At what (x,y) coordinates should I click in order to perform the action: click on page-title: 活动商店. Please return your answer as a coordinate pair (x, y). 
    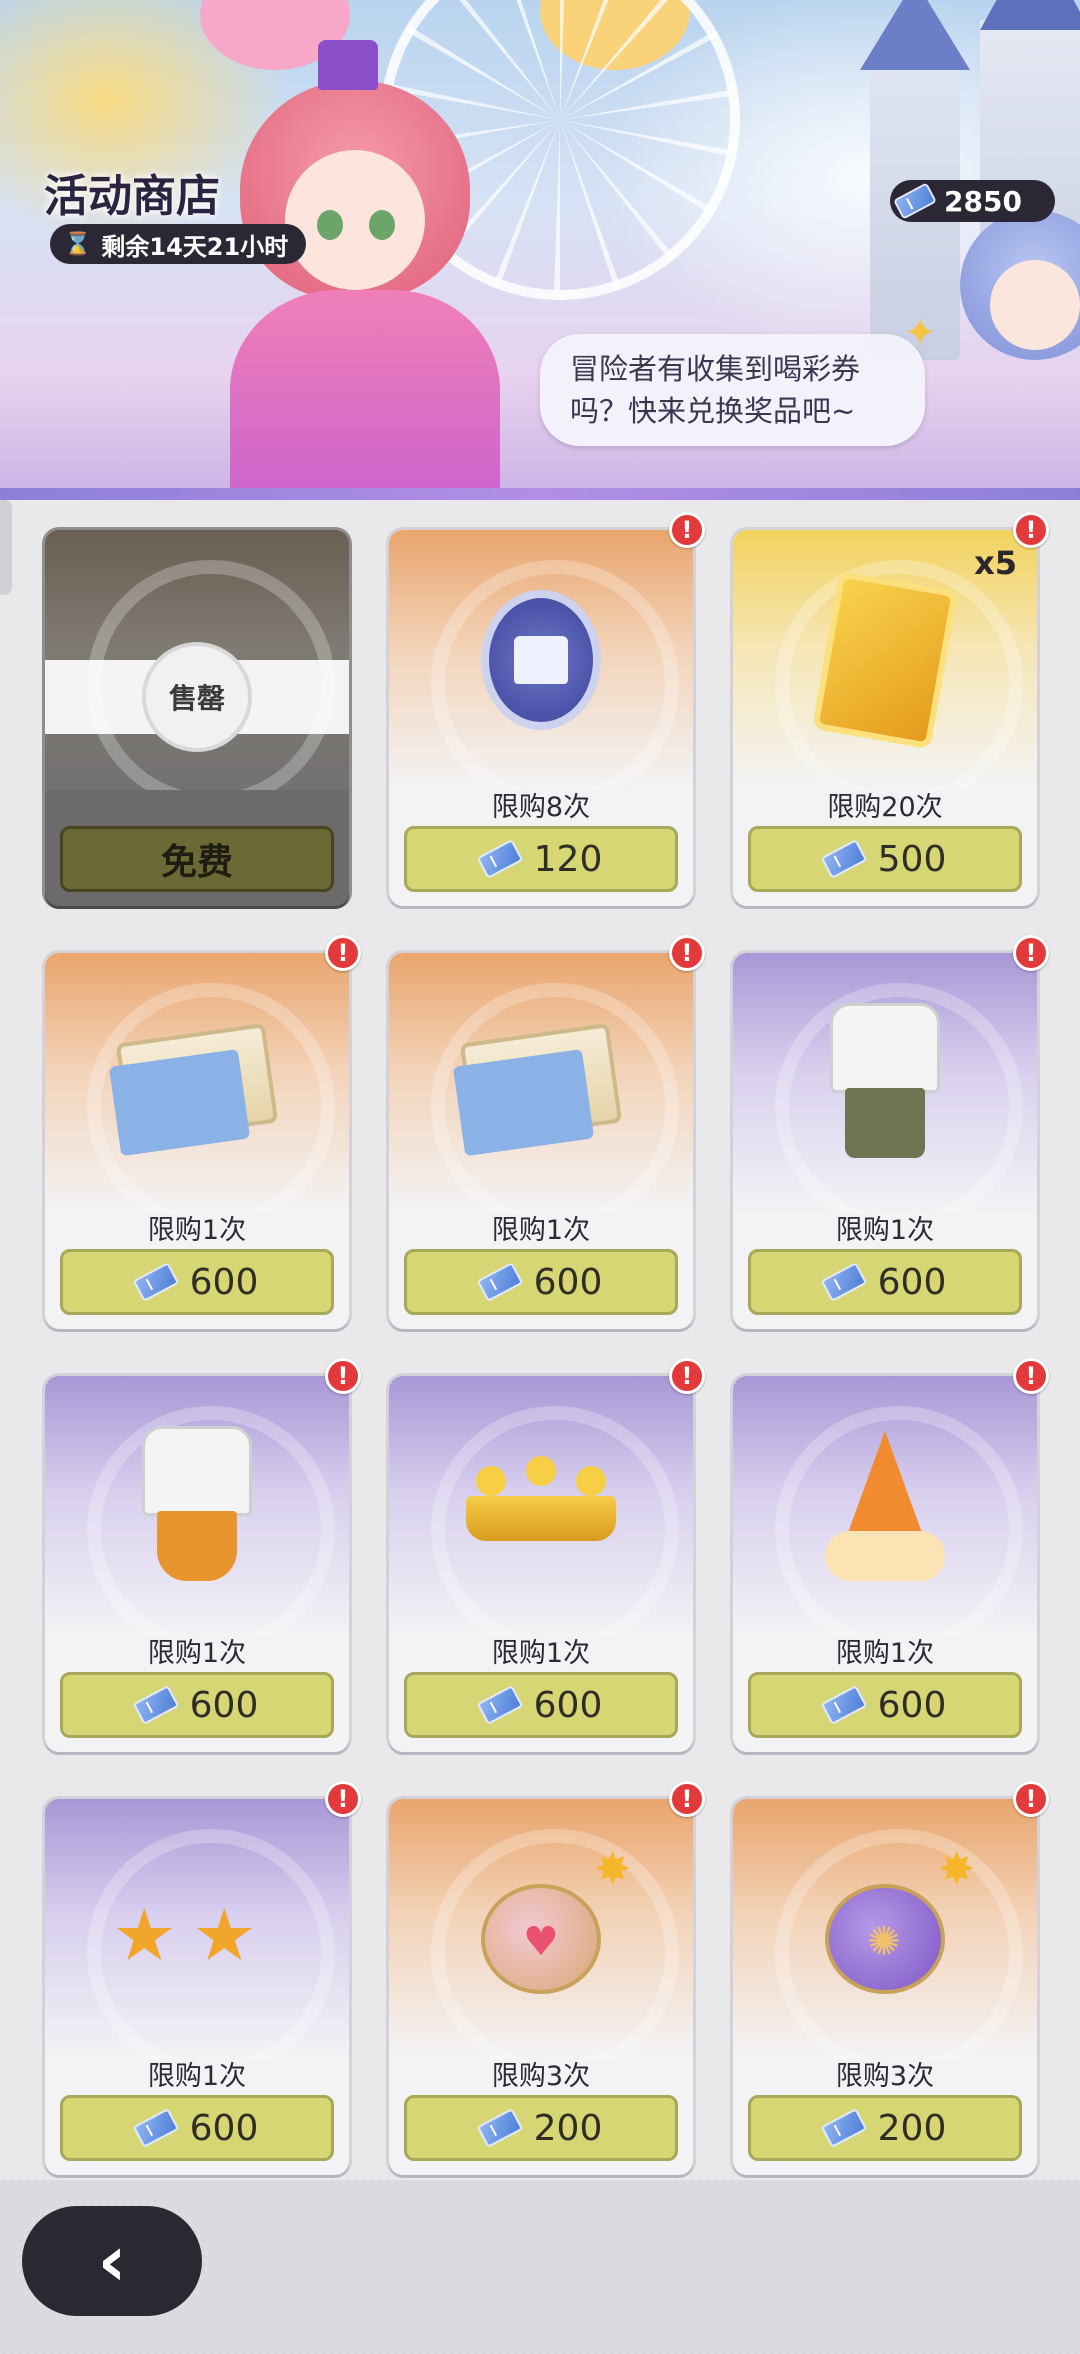
    Looking at the image, I should click on (132, 196).